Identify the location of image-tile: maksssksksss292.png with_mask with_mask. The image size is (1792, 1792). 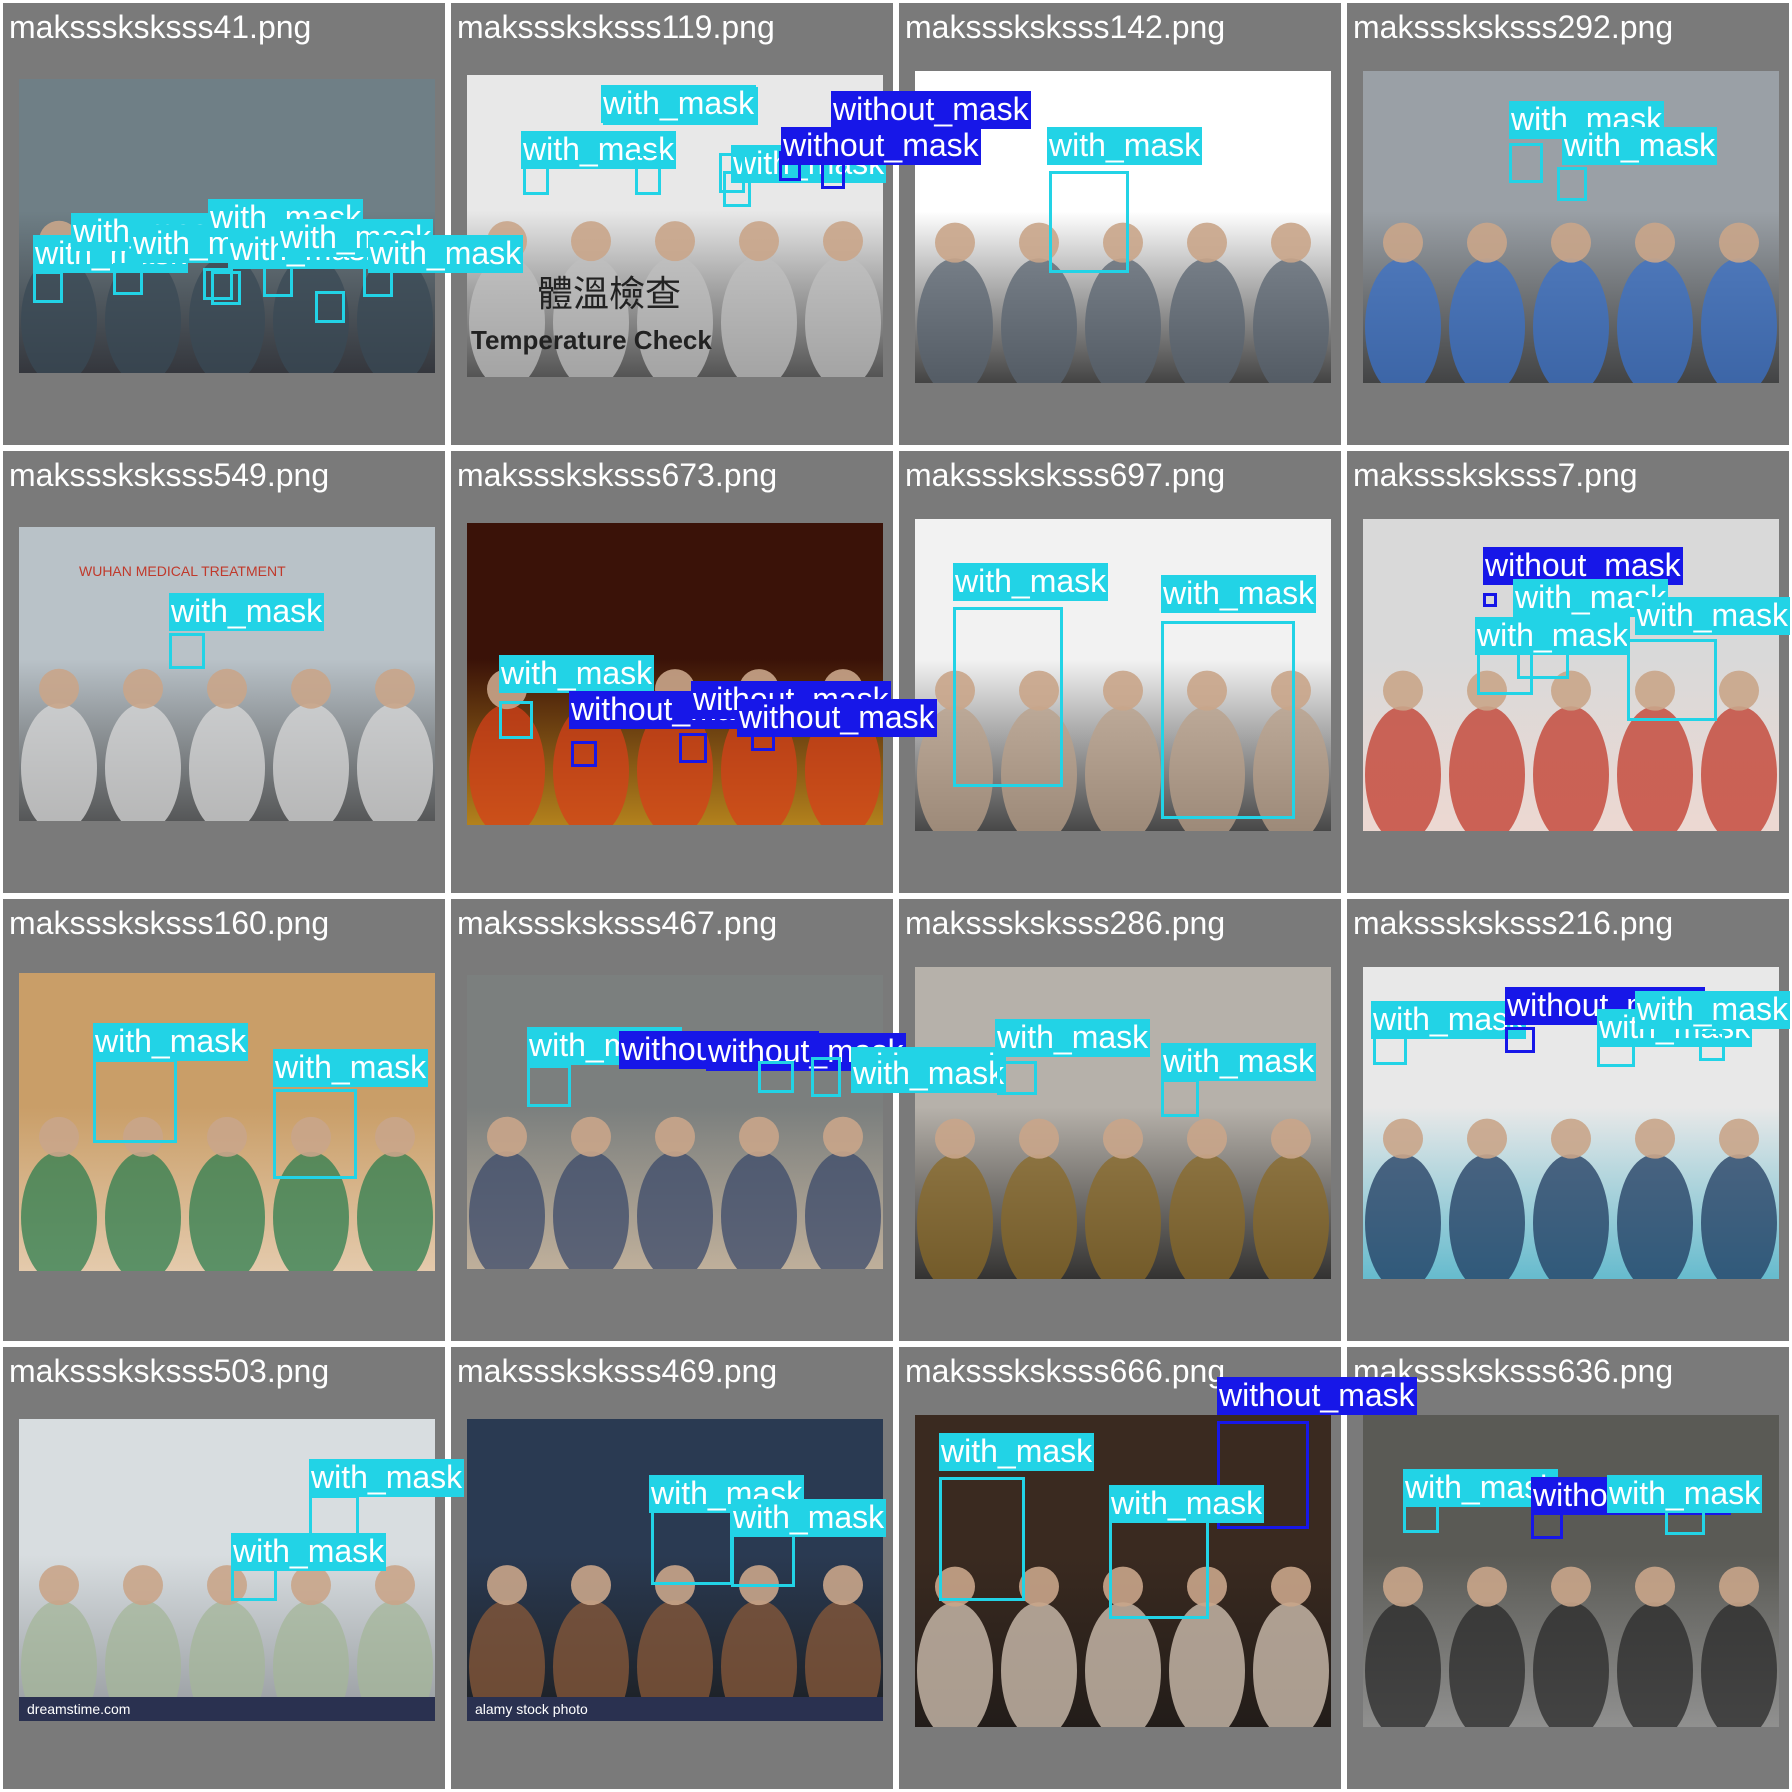
(1568, 224).